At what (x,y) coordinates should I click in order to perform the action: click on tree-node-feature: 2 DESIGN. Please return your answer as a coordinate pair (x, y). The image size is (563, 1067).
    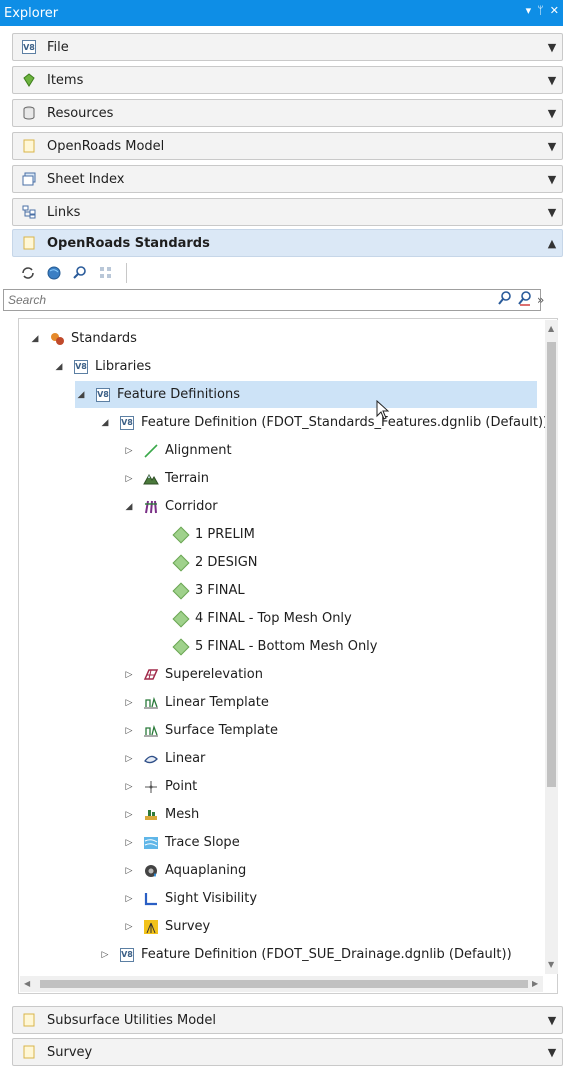
    Looking at the image, I should click on (215, 562).